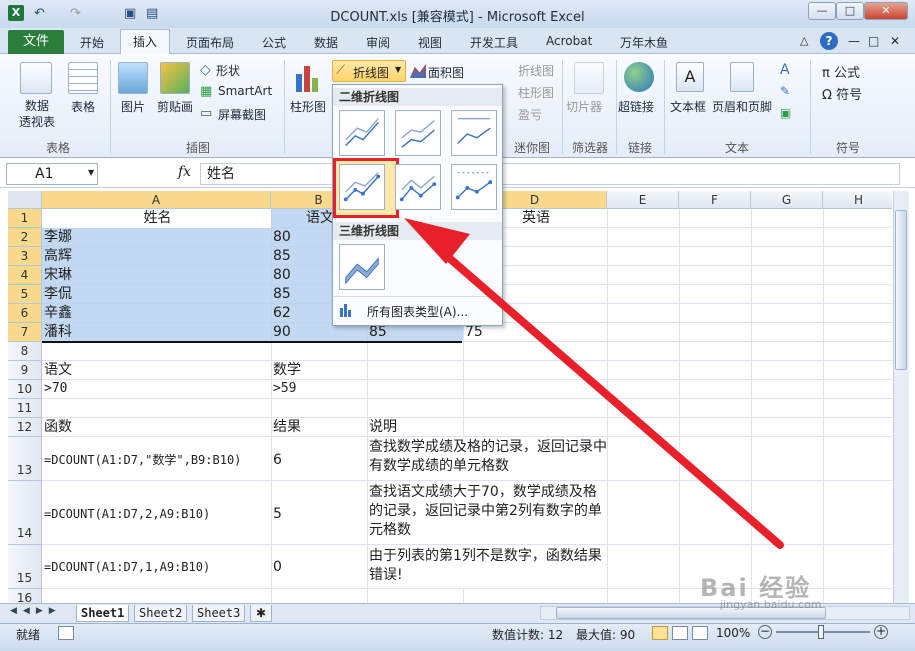 This screenshot has height=651, width=915. I want to click on pivot-table-icon, so click(36, 78).